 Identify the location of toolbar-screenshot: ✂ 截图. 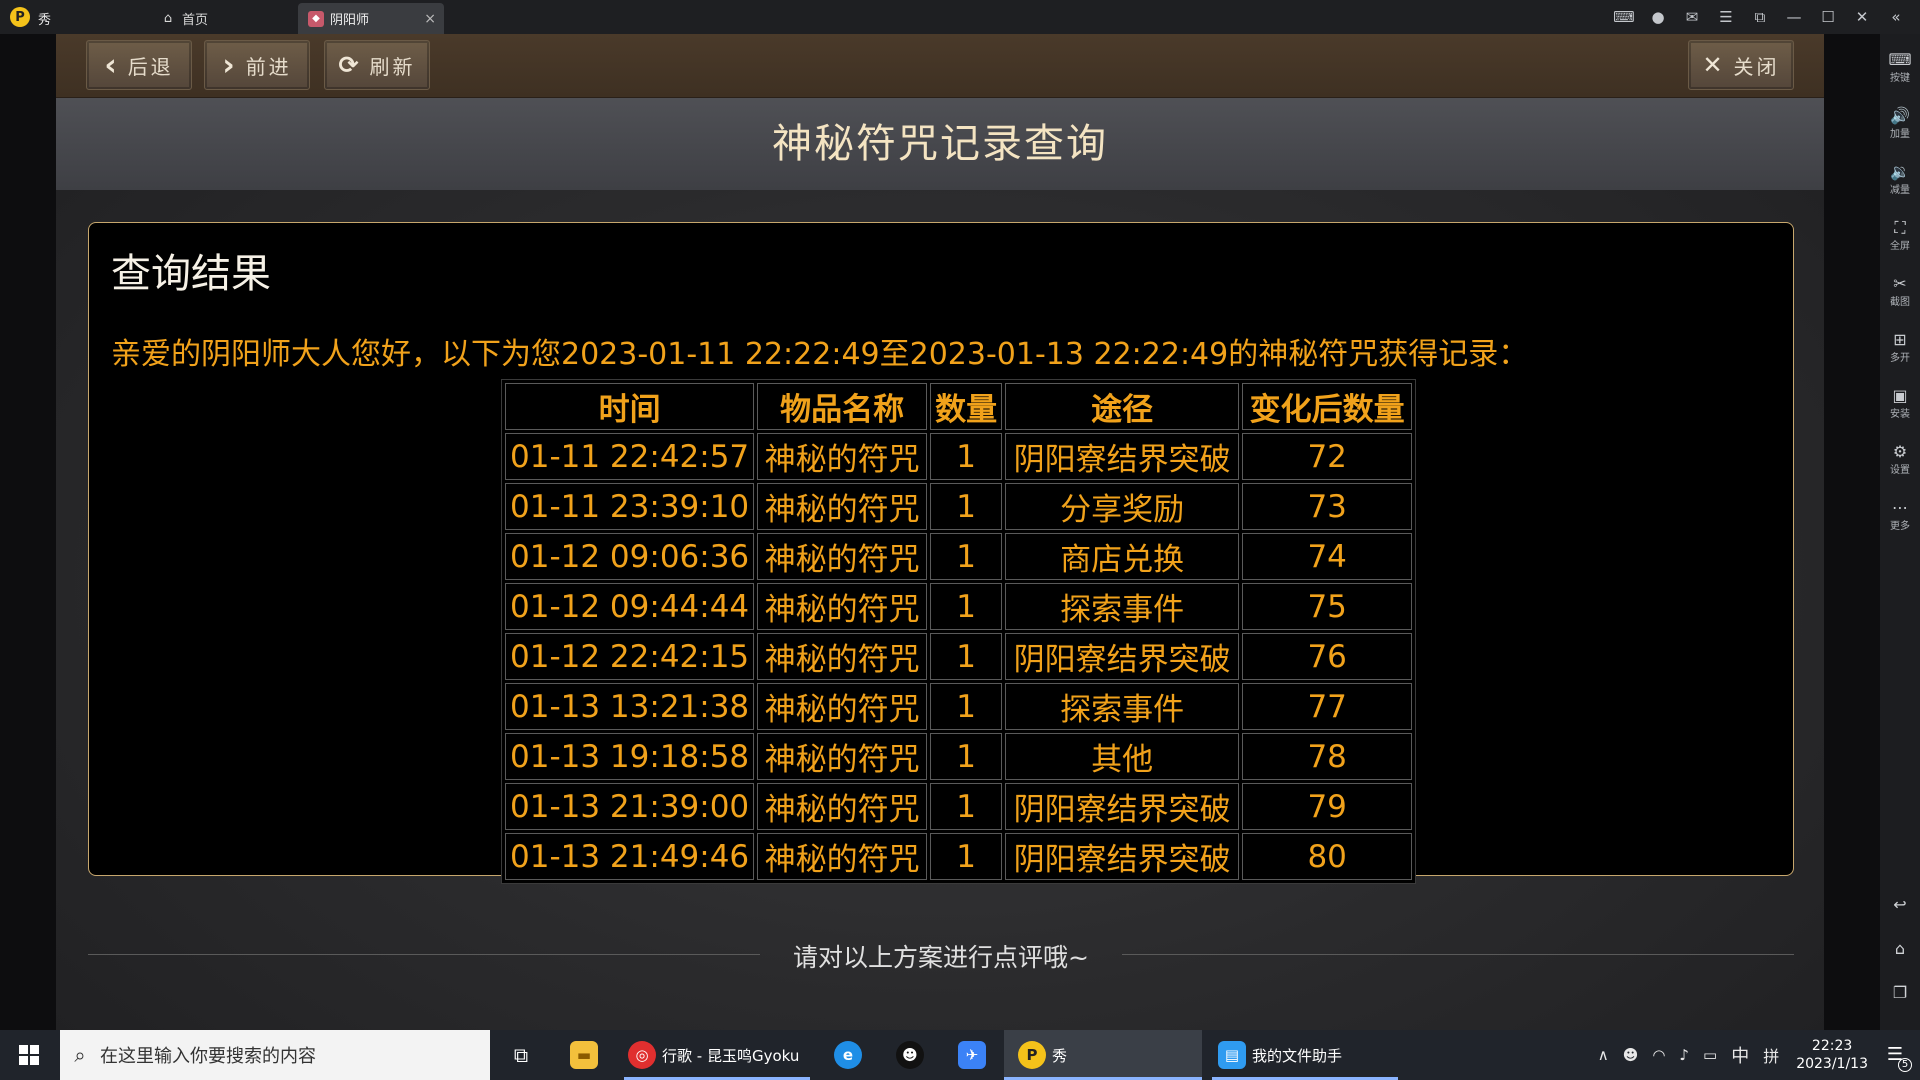
(1900, 297).